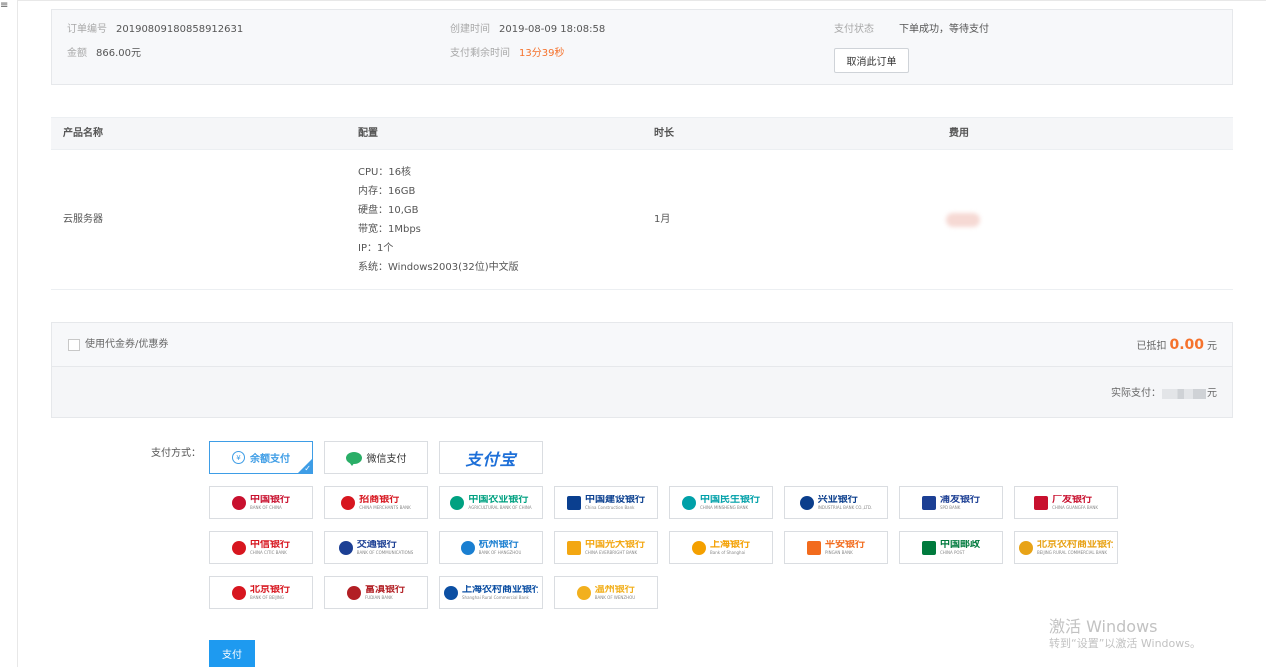 This screenshot has height=667, width=1266. Describe the element at coordinates (379, 597) in the screenshot. I see `bank-name-en: FUDIAN BANK` at that location.